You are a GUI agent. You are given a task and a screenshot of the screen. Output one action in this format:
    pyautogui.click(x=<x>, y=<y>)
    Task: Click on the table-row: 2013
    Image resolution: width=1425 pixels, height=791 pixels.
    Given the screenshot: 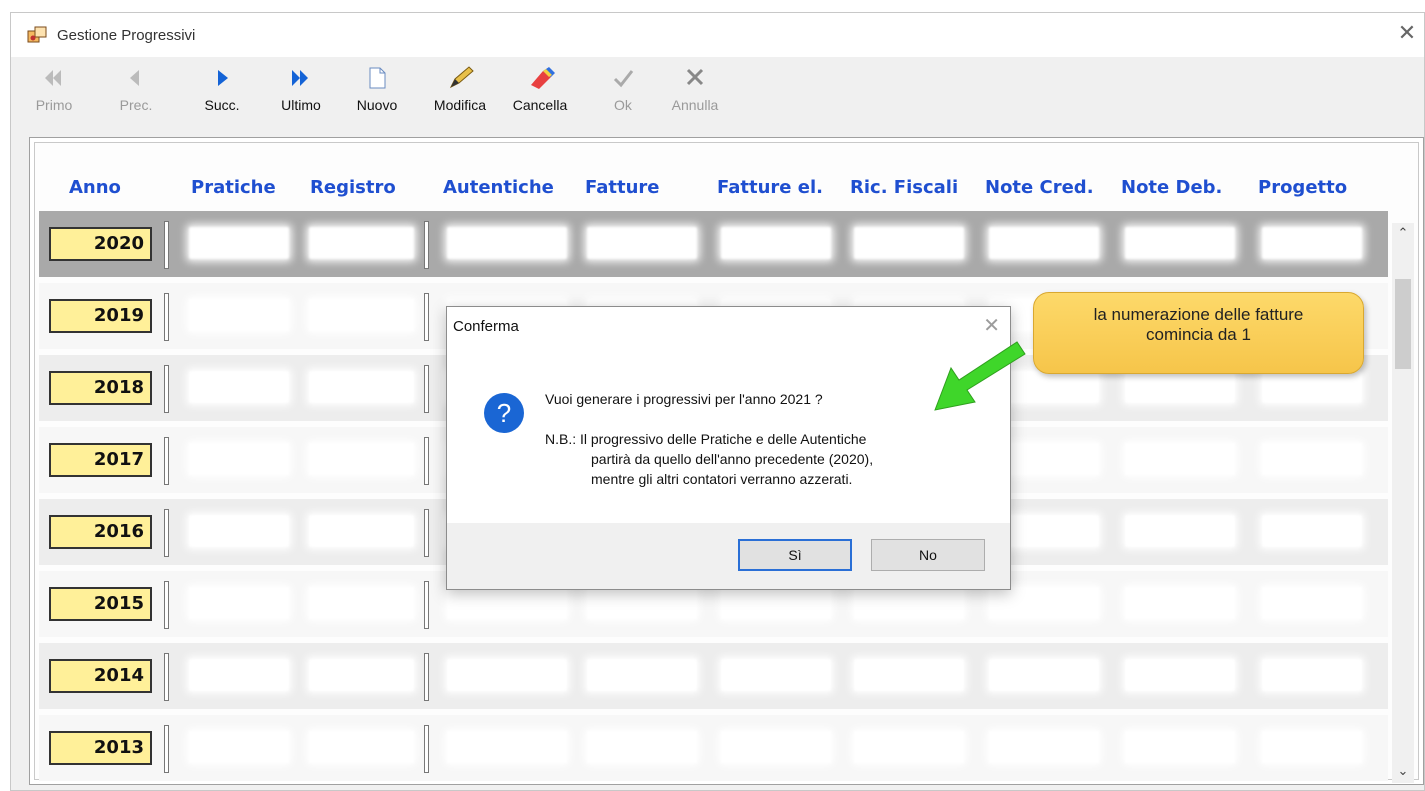 What is the action you would take?
    pyautogui.click(x=713, y=748)
    